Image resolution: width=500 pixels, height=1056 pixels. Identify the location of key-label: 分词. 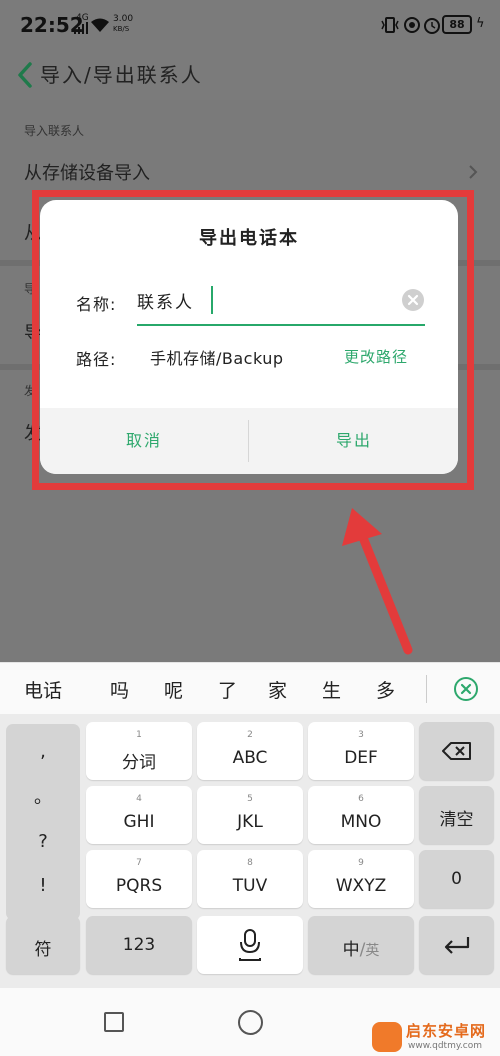
(139, 763).